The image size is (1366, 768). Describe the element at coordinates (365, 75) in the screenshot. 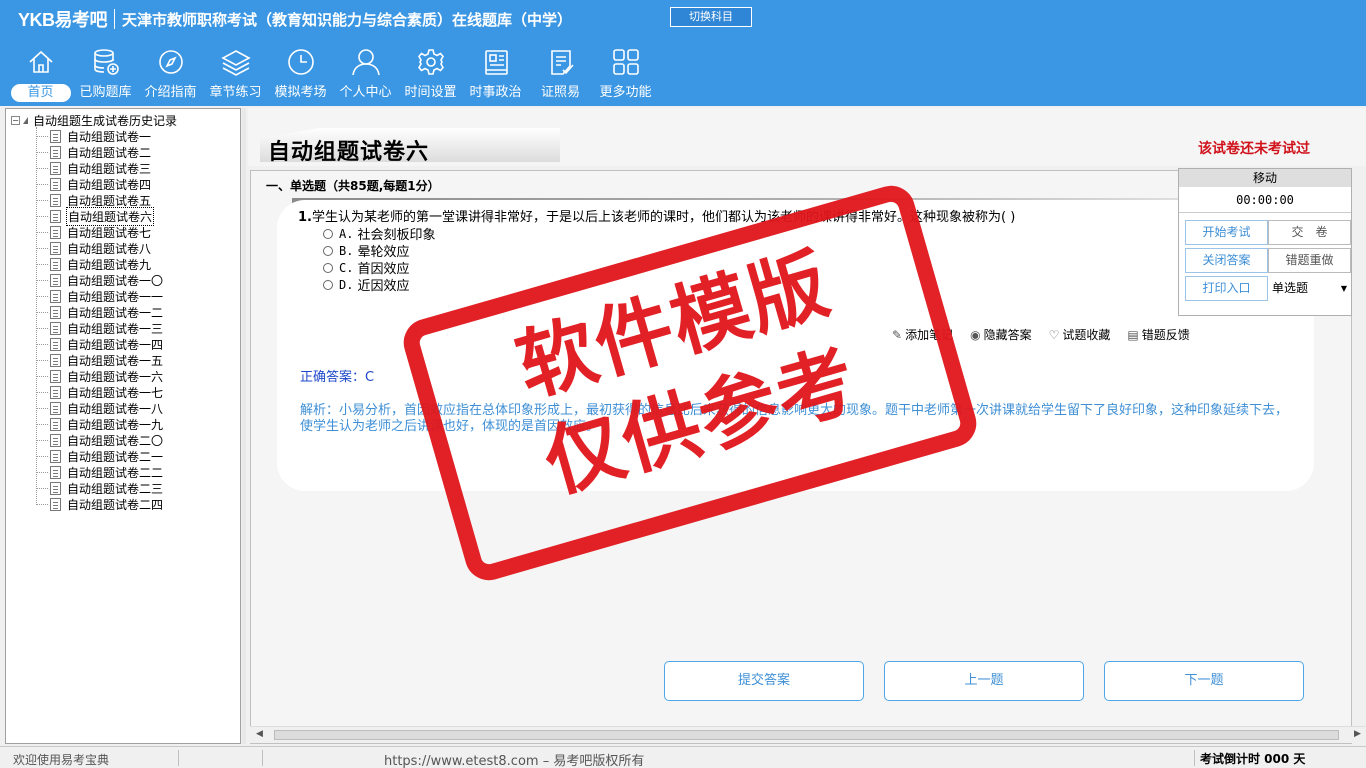

I see `nav-personal-center: 个人中心` at that location.